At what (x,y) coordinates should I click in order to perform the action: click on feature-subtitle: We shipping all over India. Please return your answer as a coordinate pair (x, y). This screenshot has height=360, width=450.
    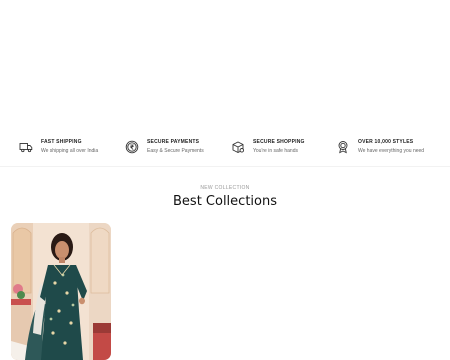
    Looking at the image, I should click on (70, 151).